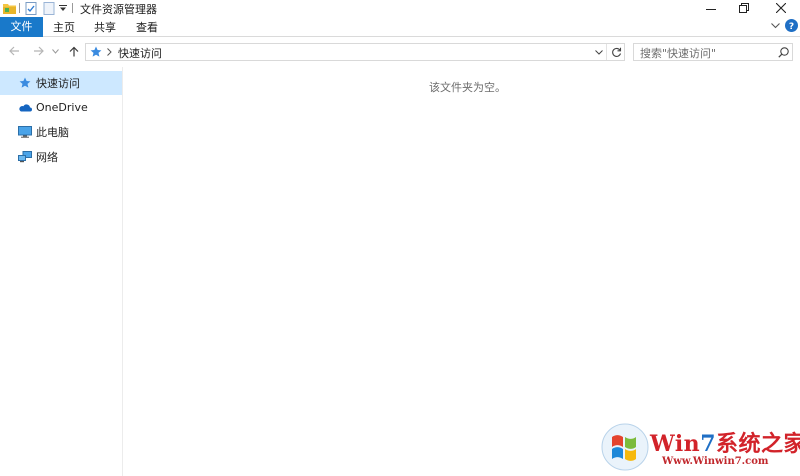 The height and width of the screenshot is (476, 800). Describe the element at coordinates (725, 444) in the screenshot. I see `watermark-brand: Win7系统之家` at that location.